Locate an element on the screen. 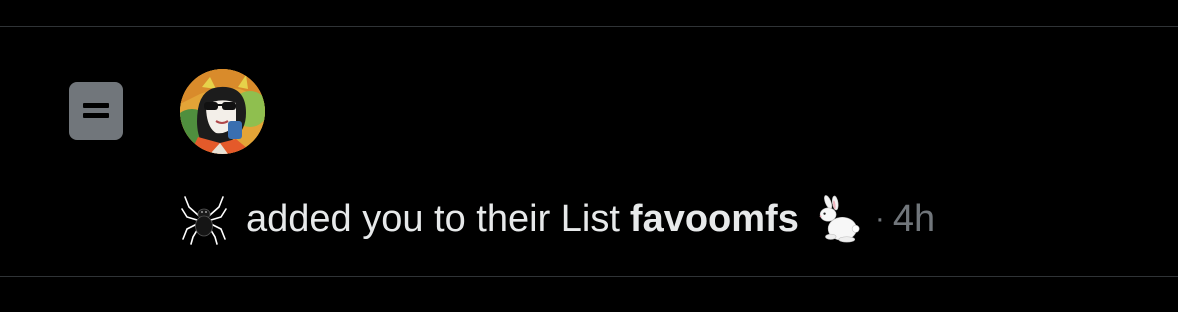 The image size is (1178, 312). rabbit-icon is located at coordinates (837, 219).